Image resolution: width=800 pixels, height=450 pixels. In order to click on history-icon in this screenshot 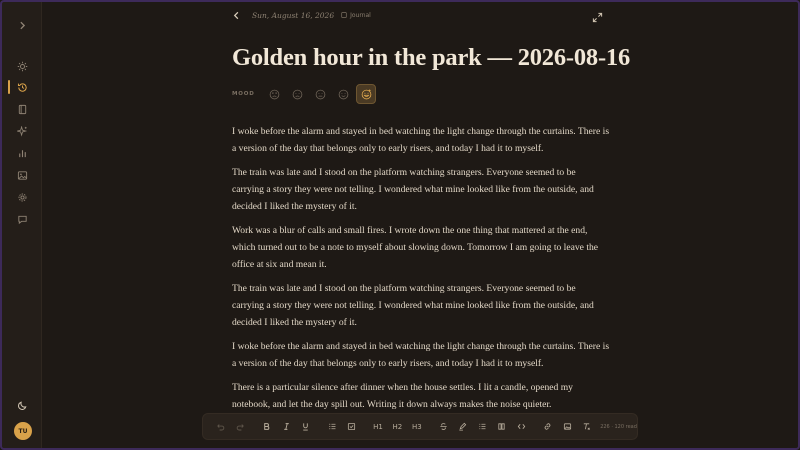, I will do `click(22, 87)`.